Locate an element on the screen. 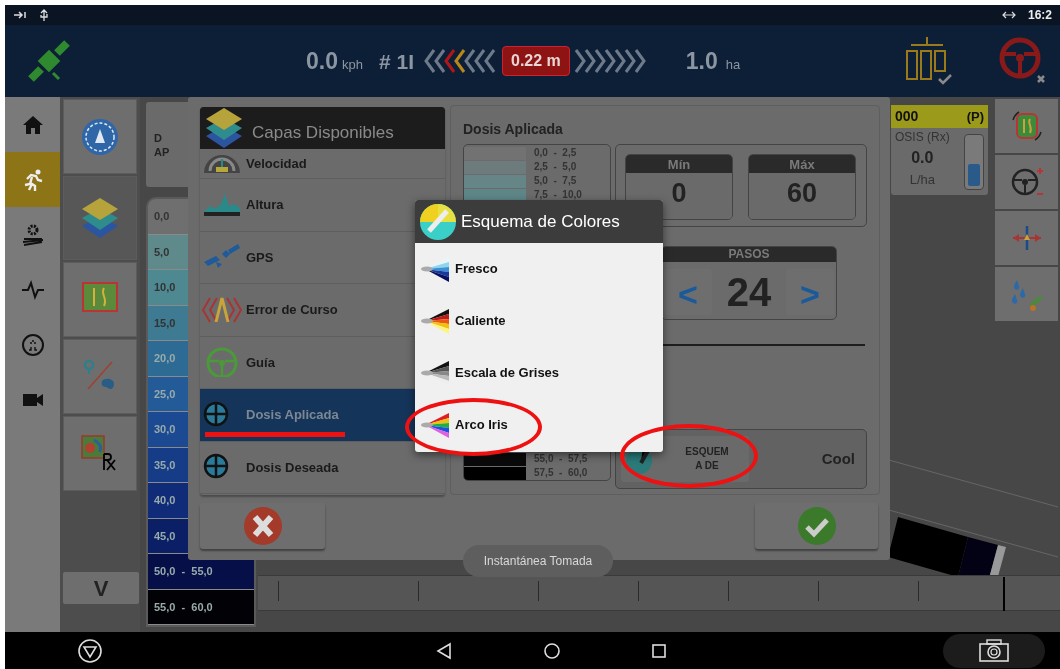 Image resolution: width=1060 pixels, height=669 pixels. legend-range: 45,0 is located at coordinates (165, 536).